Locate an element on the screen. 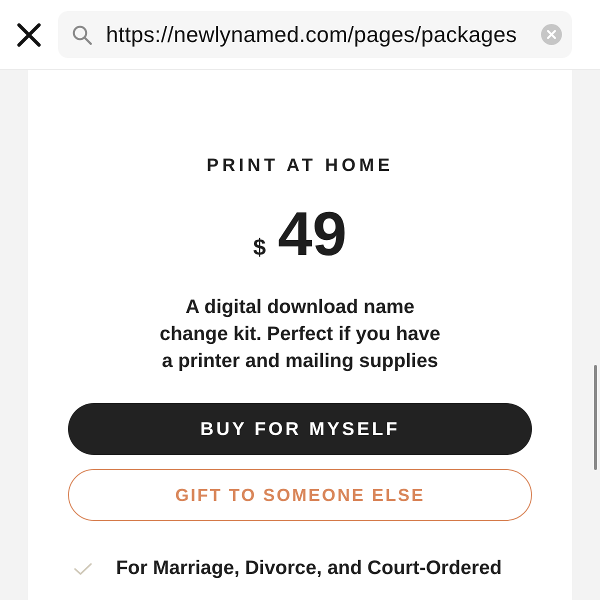 The height and width of the screenshot is (600, 600). check-icon is located at coordinates (83, 569).